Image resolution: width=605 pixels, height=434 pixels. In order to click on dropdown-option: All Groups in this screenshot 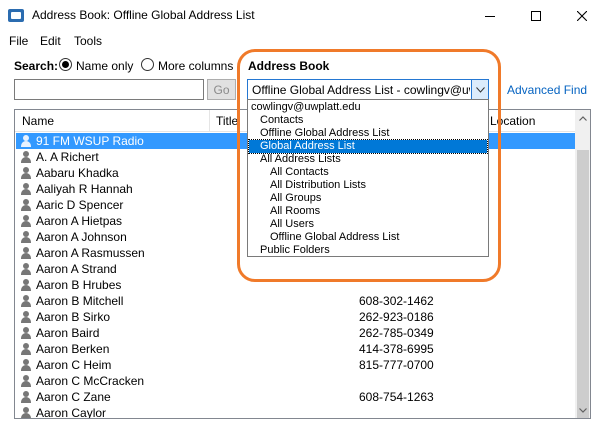, I will do `click(368, 198)`.